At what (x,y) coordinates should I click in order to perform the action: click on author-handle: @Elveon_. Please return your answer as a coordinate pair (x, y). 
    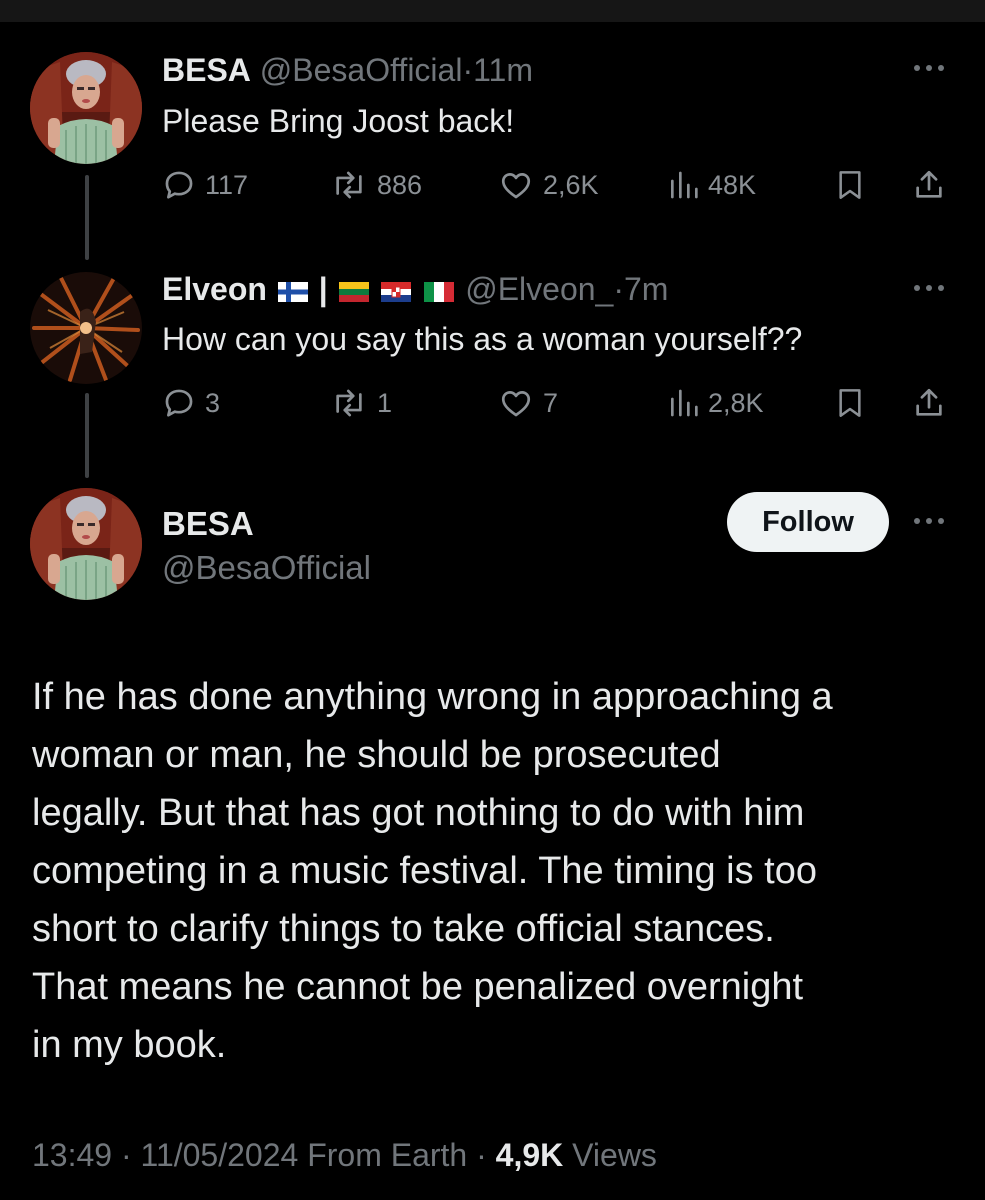
    Looking at the image, I should click on (539, 289).